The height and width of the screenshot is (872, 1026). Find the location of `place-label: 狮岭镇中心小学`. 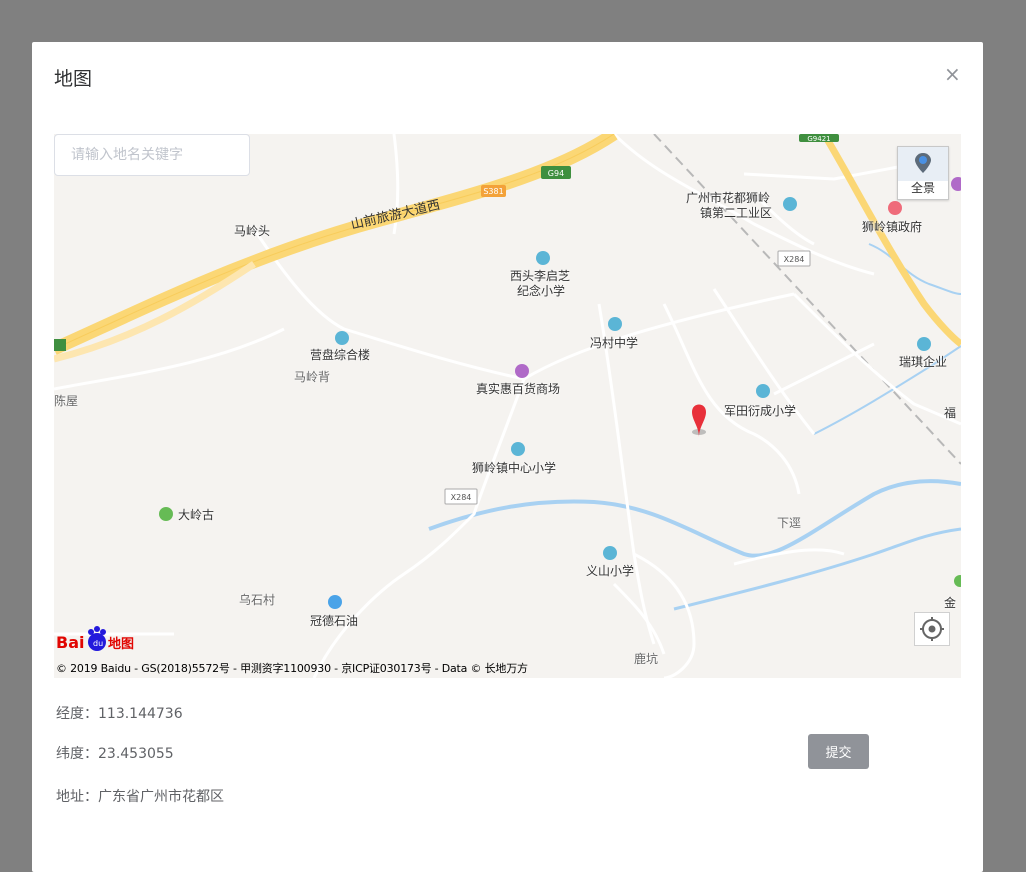

place-label: 狮岭镇中心小学 is located at coordinates (514, 468).